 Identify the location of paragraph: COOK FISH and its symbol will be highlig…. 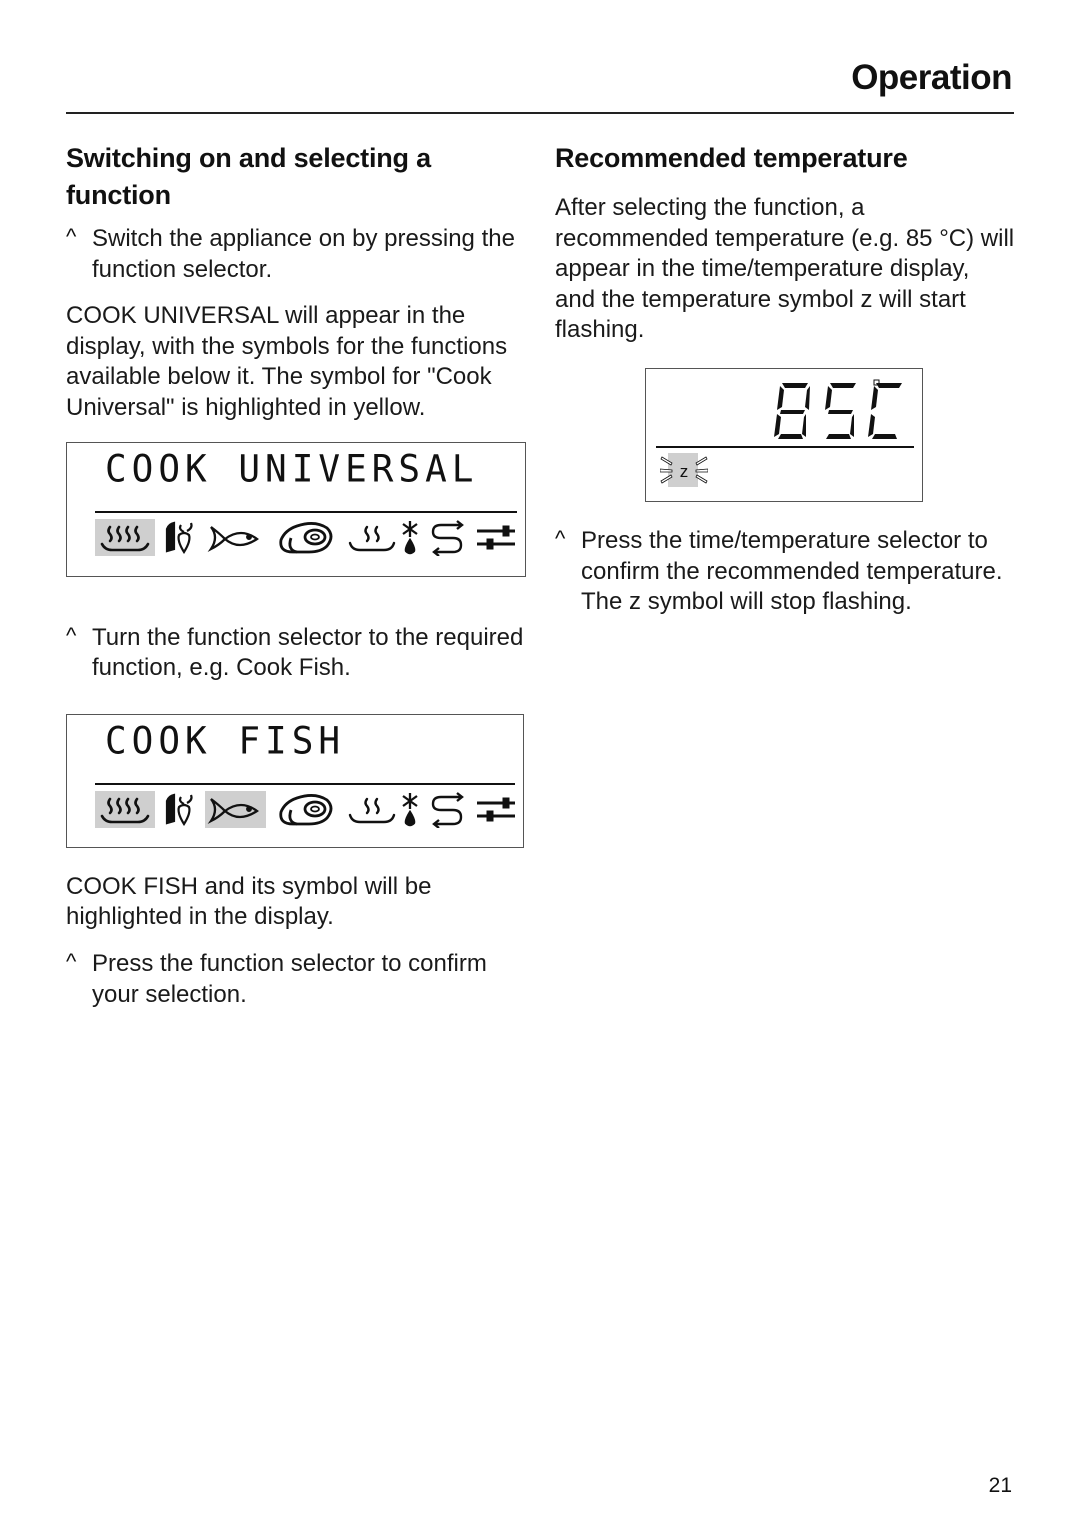
(249, 901).